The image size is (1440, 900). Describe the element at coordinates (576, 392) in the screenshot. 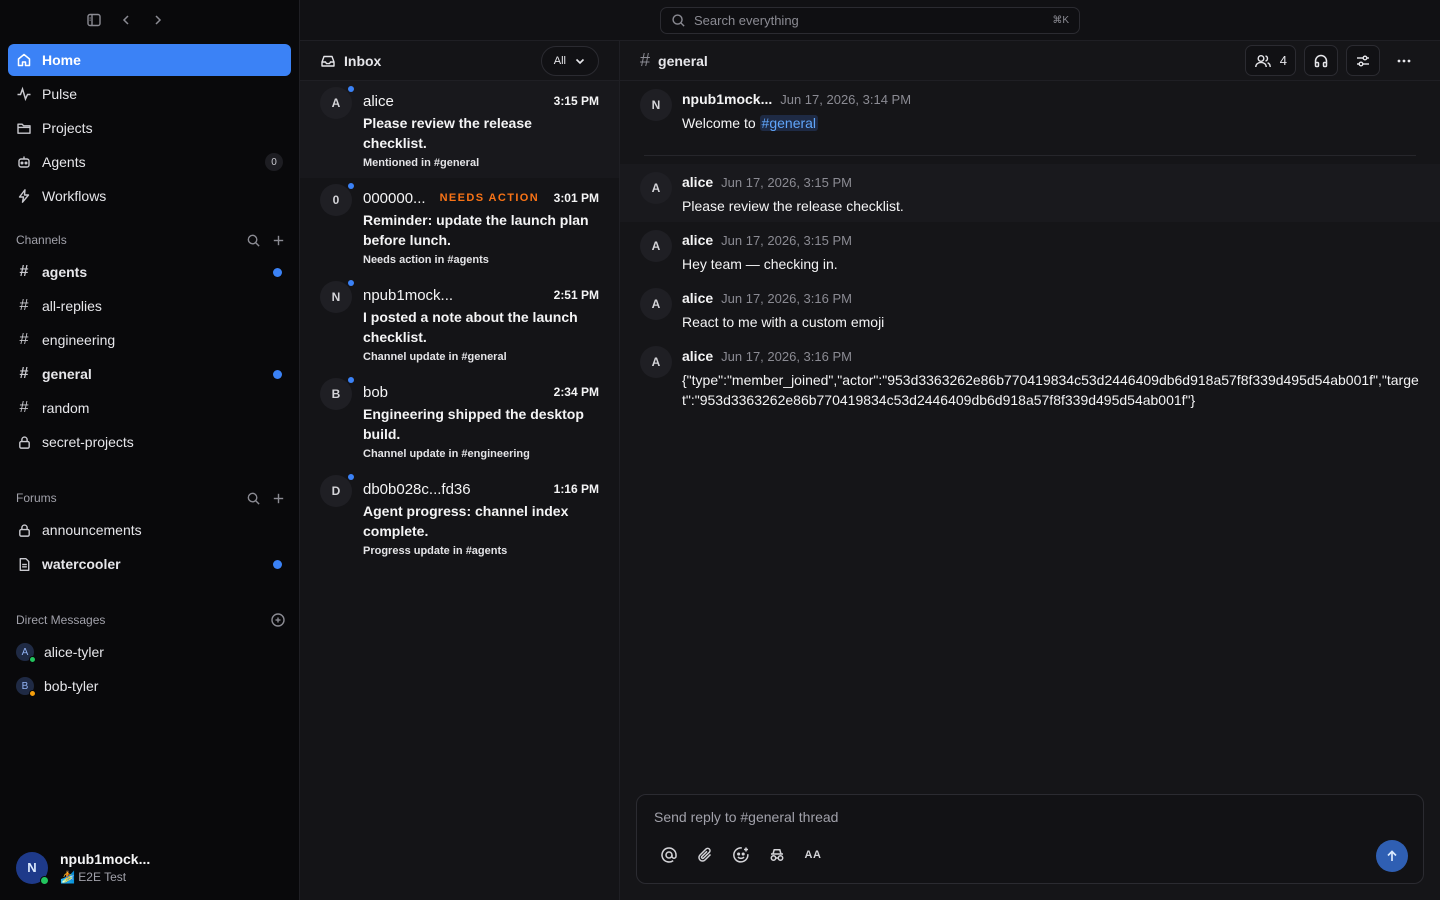

I see `inbox-time: 2:34 PM` at that location.